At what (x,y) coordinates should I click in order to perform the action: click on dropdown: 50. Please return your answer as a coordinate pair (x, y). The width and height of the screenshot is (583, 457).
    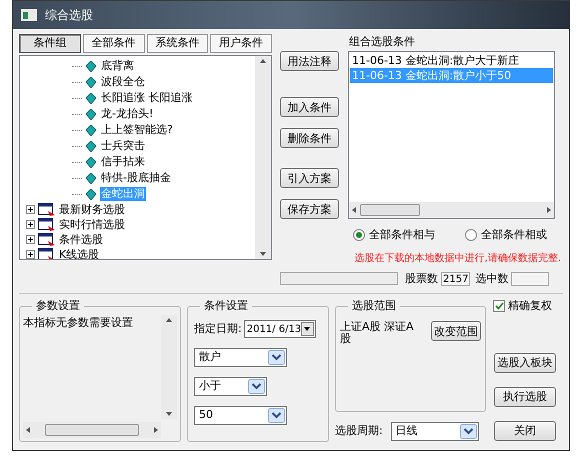
    Looking at the image, I should click on (240, 415).